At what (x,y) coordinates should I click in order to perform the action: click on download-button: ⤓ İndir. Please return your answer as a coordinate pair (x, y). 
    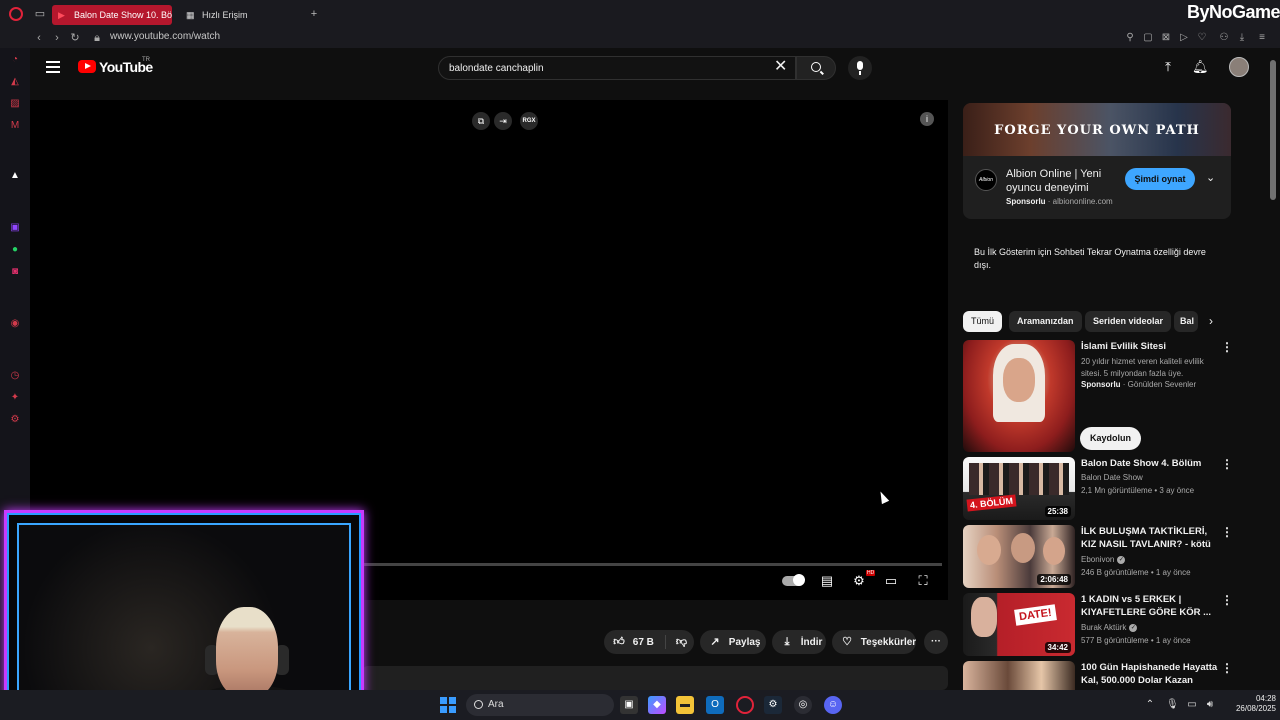
    Looking at the image, I should click on (799, 642).